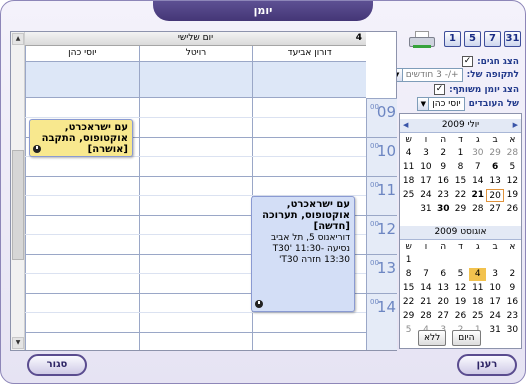 Image resolution: width=526 pixels, height=384 pixels. Describe the element at coordinates (408, 140) in the screenshot. I see `weekday-label: ש` at that location.